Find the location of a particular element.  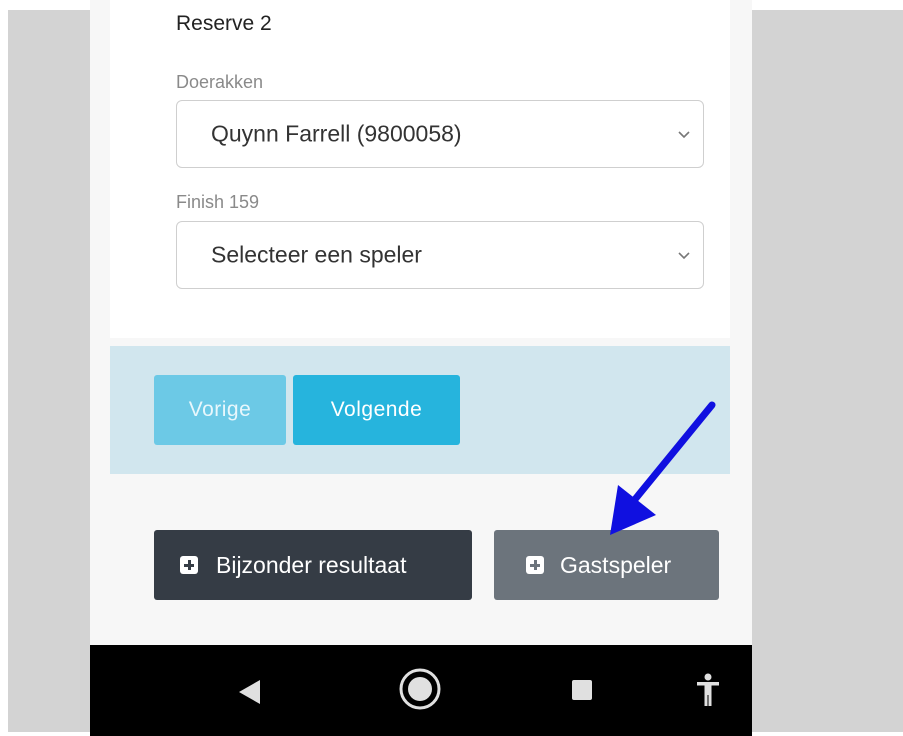

accessibility-icon is located at coordinates (708, 690).